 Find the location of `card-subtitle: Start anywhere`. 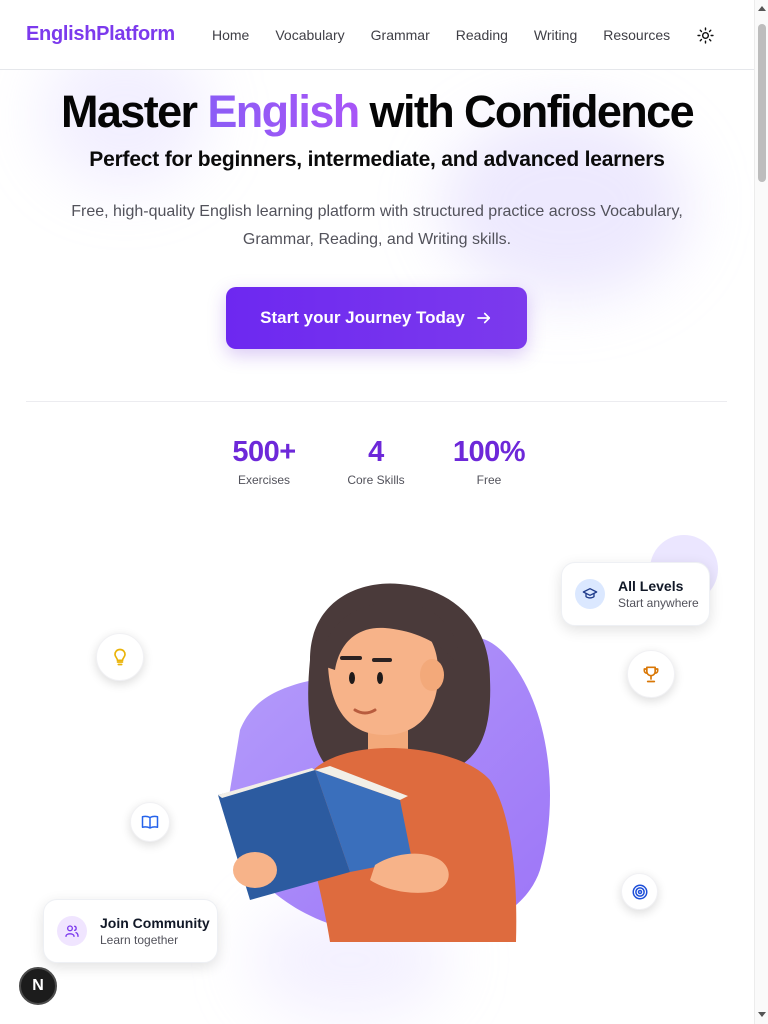

card-subtitle: Start anywhere is located at coordinates (658, 603).